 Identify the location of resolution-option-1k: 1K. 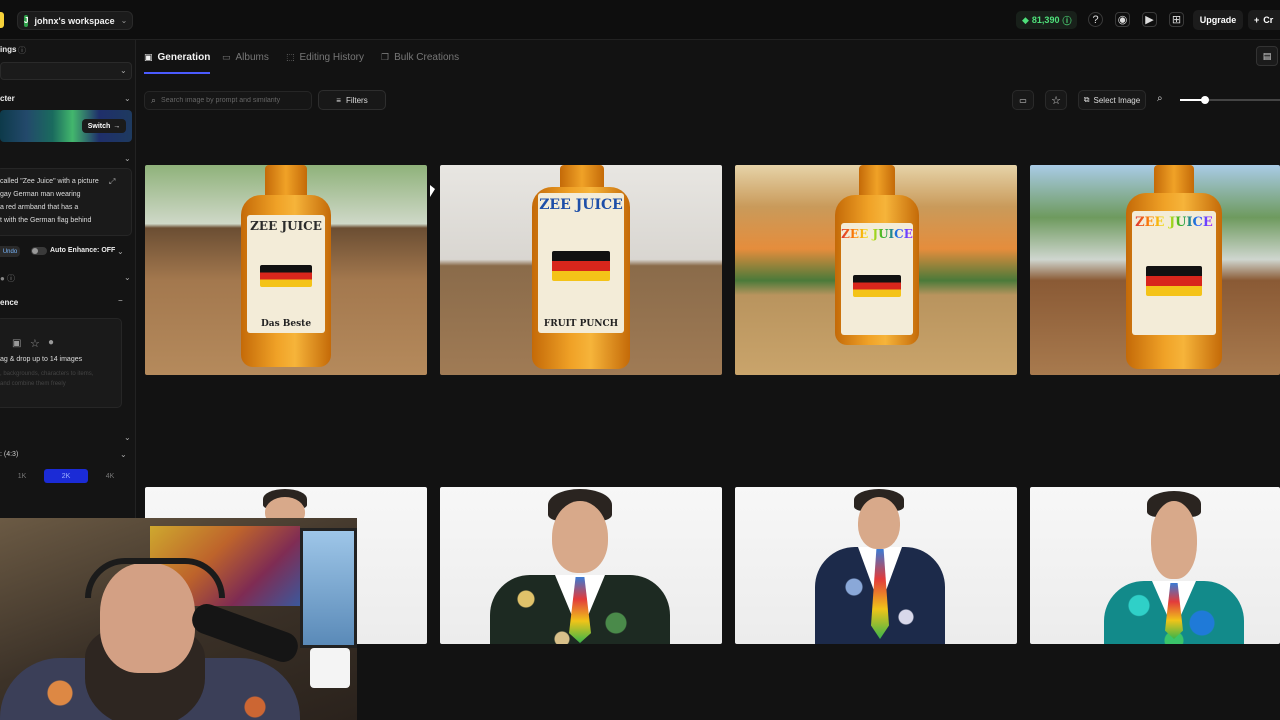
(22, 476).